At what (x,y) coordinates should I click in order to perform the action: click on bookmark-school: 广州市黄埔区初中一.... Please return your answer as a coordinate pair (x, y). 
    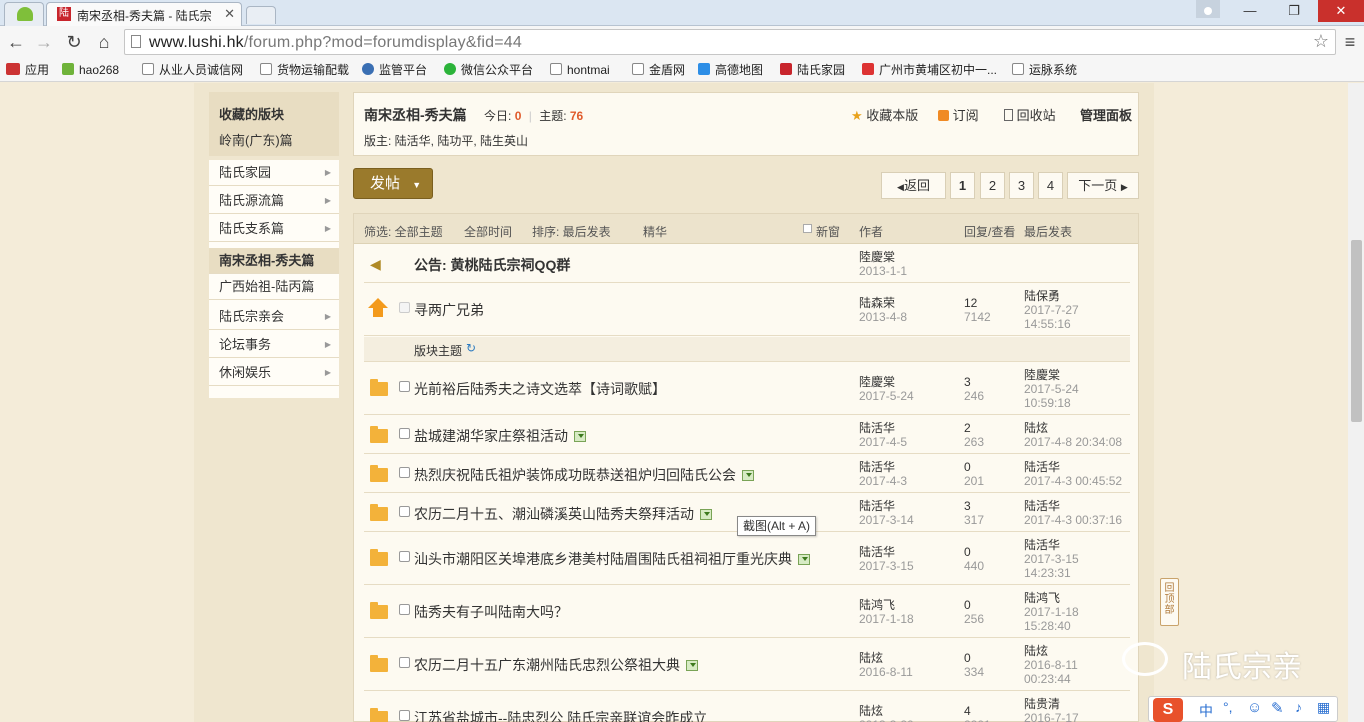
    Looking at the image, I should click on (929, 70).